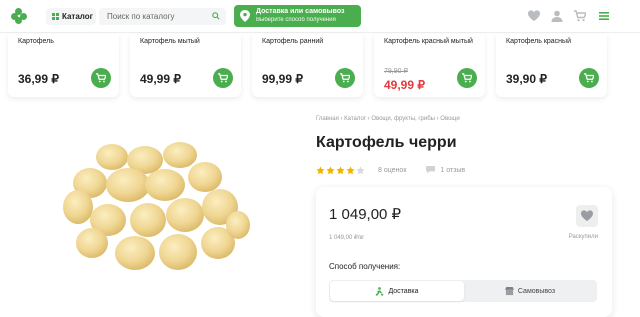 Image resolution: width=640 pixels, height=317 pixels. I want to click on product-name: Картофель мытый, so click(170, 41).